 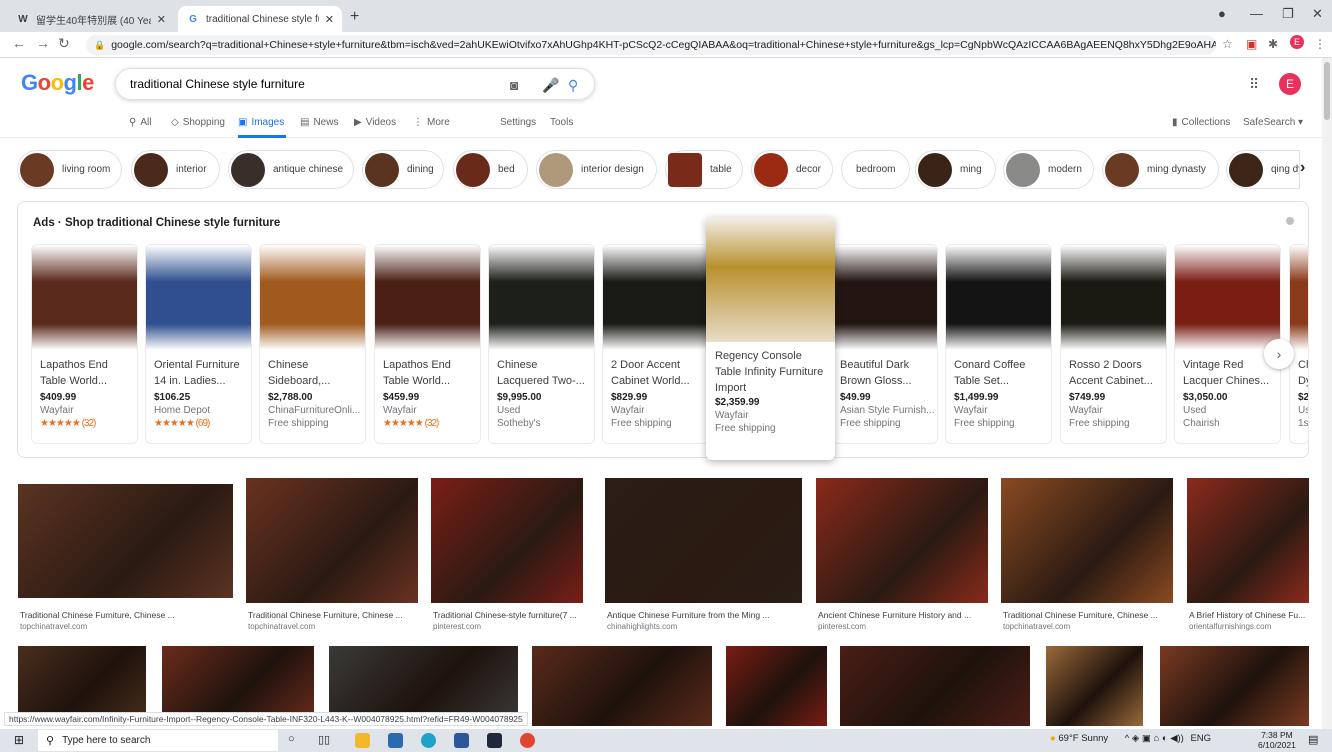 What do you see at coordinates (955, 169) in the screenshot?
I see `chip: ming` at bounding box center [955, 169].